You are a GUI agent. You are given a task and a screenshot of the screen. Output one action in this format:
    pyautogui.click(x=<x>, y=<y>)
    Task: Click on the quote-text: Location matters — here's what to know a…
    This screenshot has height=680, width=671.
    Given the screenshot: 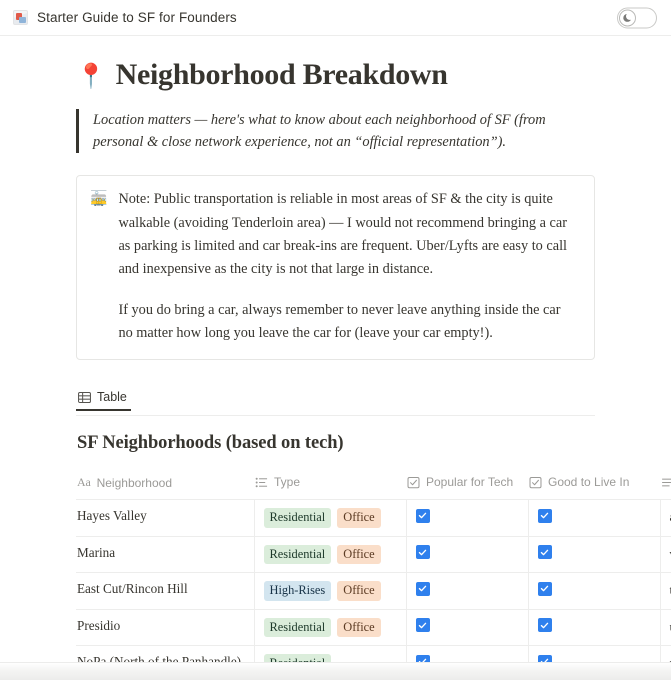 What is the action you would take?
    pyautogui.click(x=331, y=131)
    